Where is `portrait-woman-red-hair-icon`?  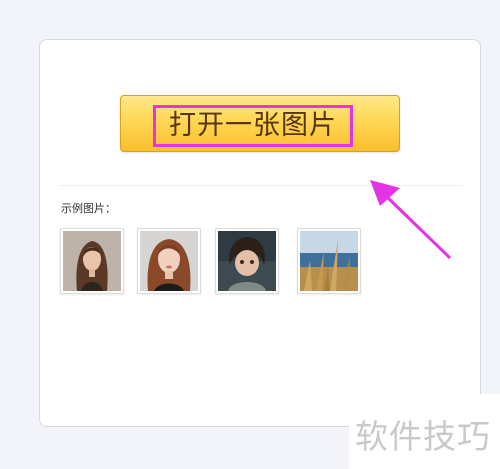
portrait-woman-red-hair-icon is located at coordinates (169, 261).